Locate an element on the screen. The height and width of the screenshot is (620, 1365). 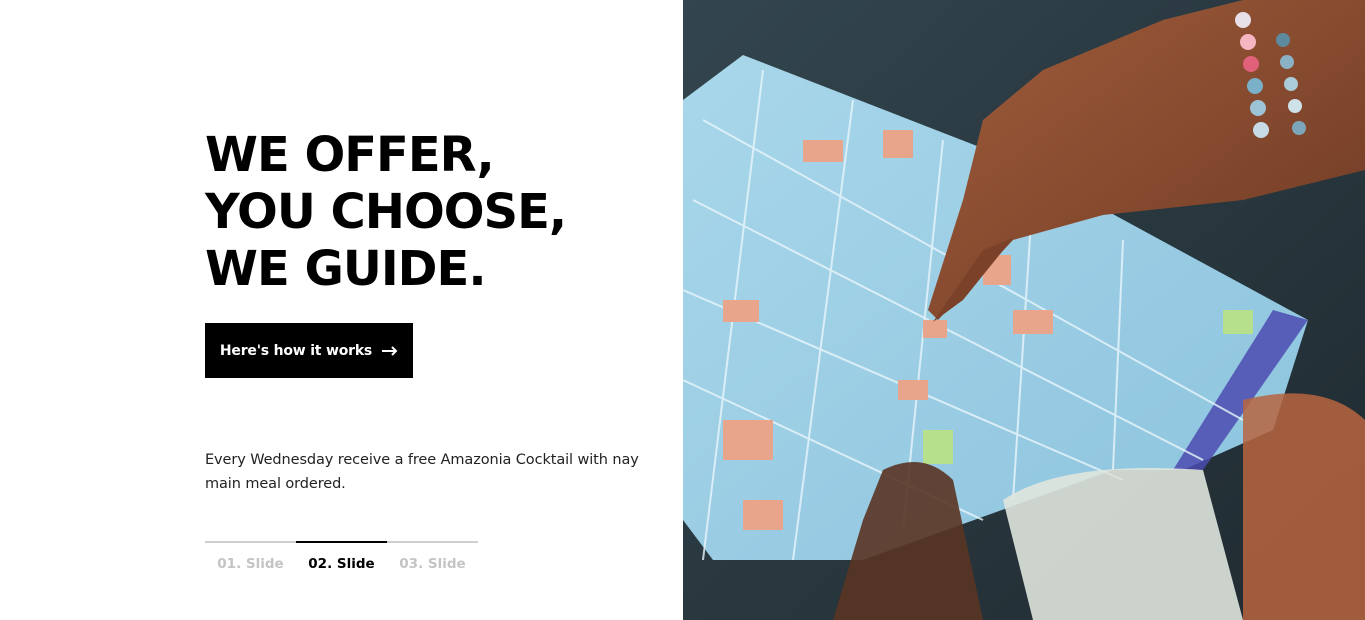
how-it-works-button: Here's how it works is located at coordinates (309, 350).